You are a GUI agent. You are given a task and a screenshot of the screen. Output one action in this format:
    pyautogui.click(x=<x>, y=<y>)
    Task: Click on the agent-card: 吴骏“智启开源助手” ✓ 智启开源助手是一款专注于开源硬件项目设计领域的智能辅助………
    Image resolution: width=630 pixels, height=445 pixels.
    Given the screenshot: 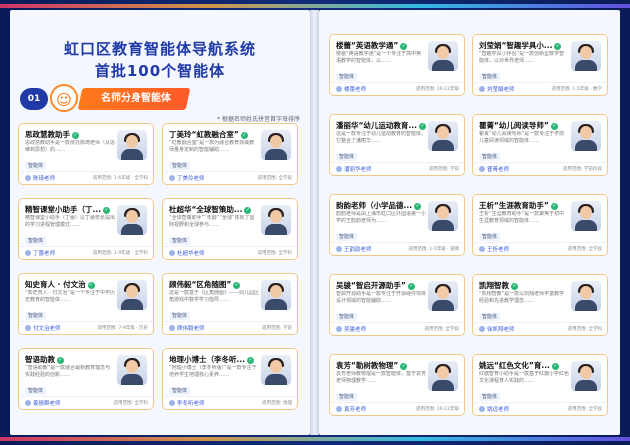 What is the action you would take?
    pyautogui.click(x=397, y=305)
    